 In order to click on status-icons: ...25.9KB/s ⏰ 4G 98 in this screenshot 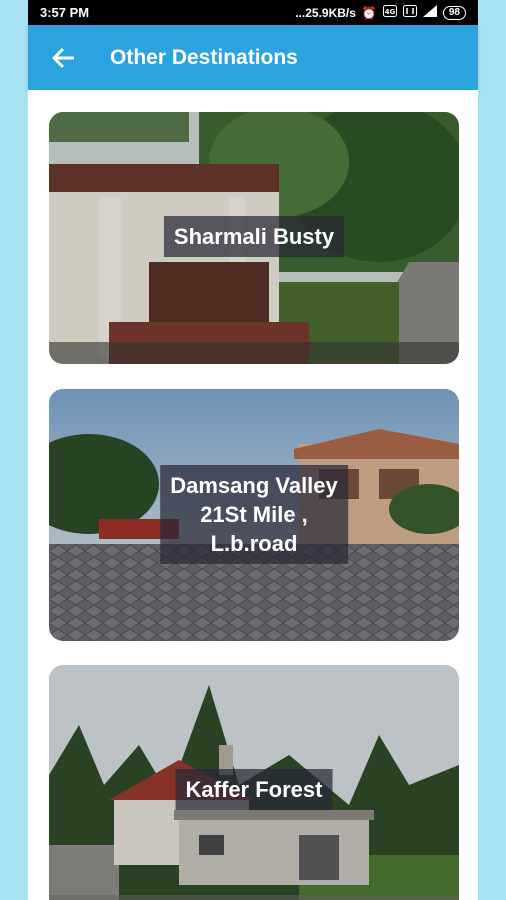, I will do `click(380, 12)`.